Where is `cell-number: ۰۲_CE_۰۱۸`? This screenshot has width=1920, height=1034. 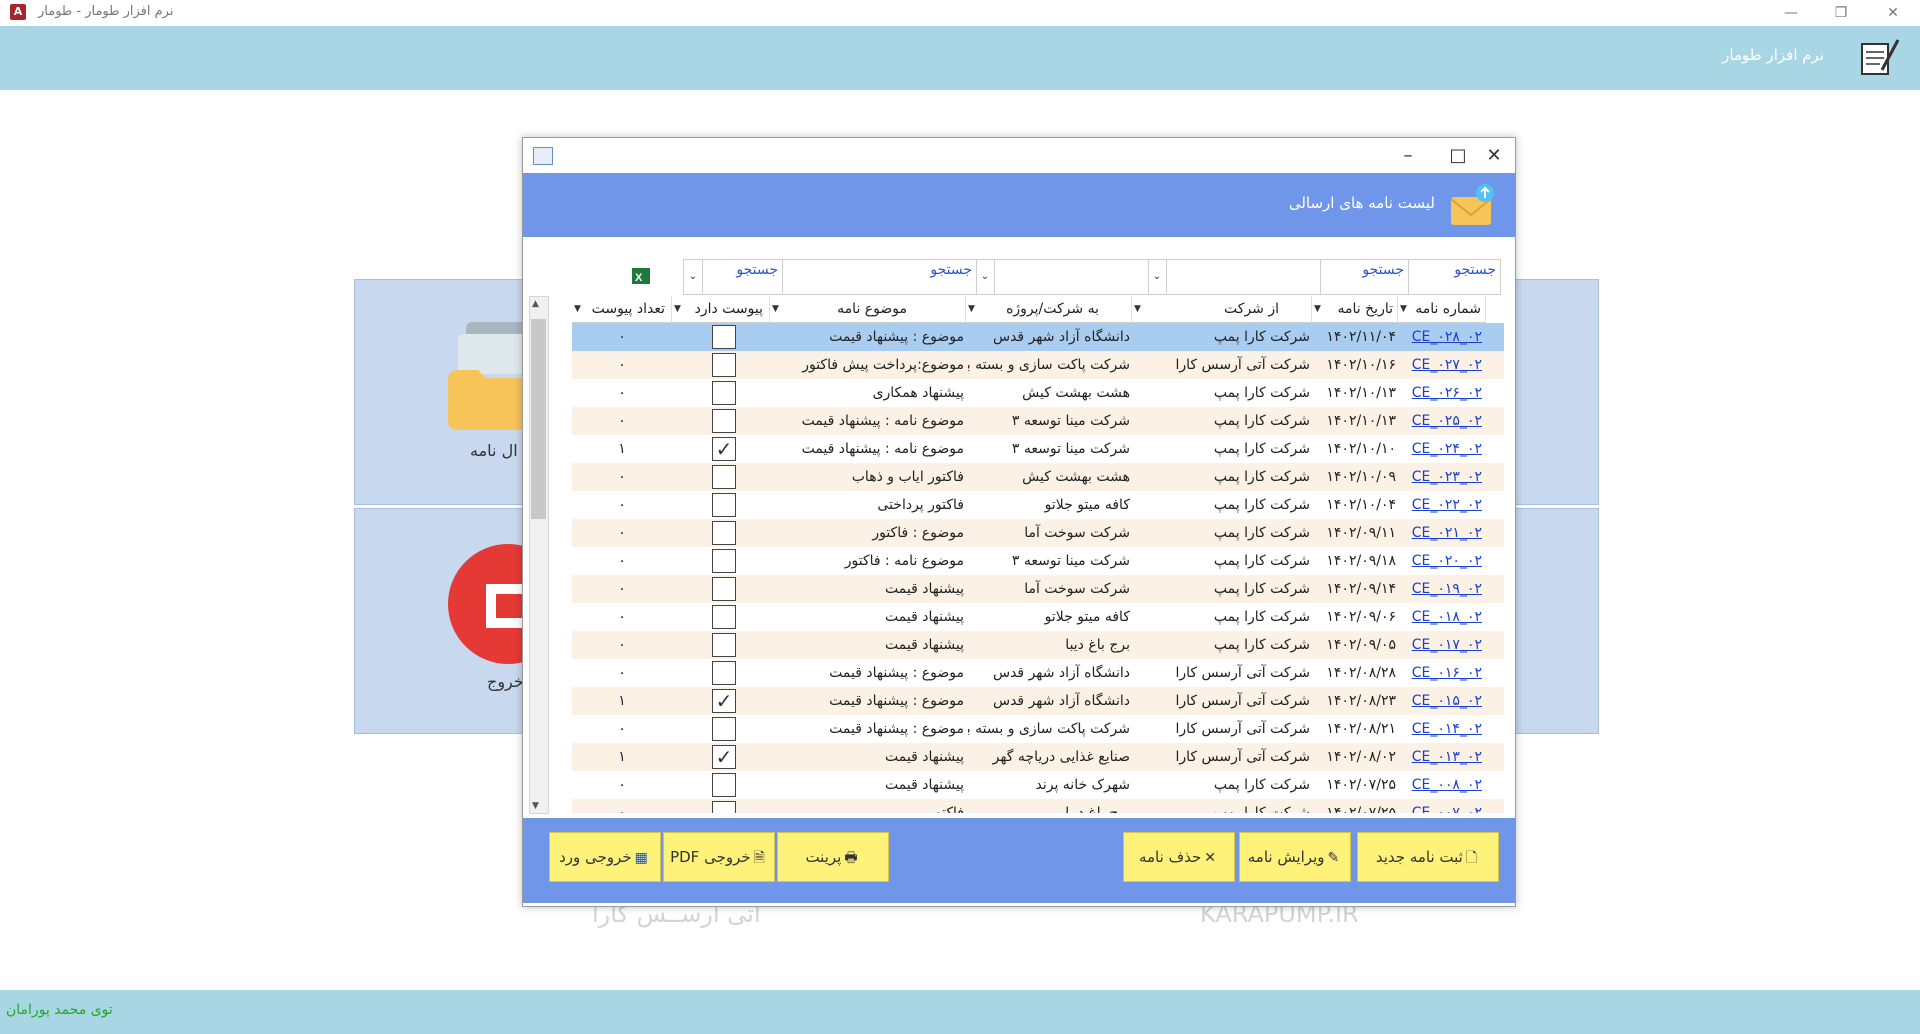
cell-number: ۰۲_CE_۰۱۸ is located at coordinates (1440, 617).